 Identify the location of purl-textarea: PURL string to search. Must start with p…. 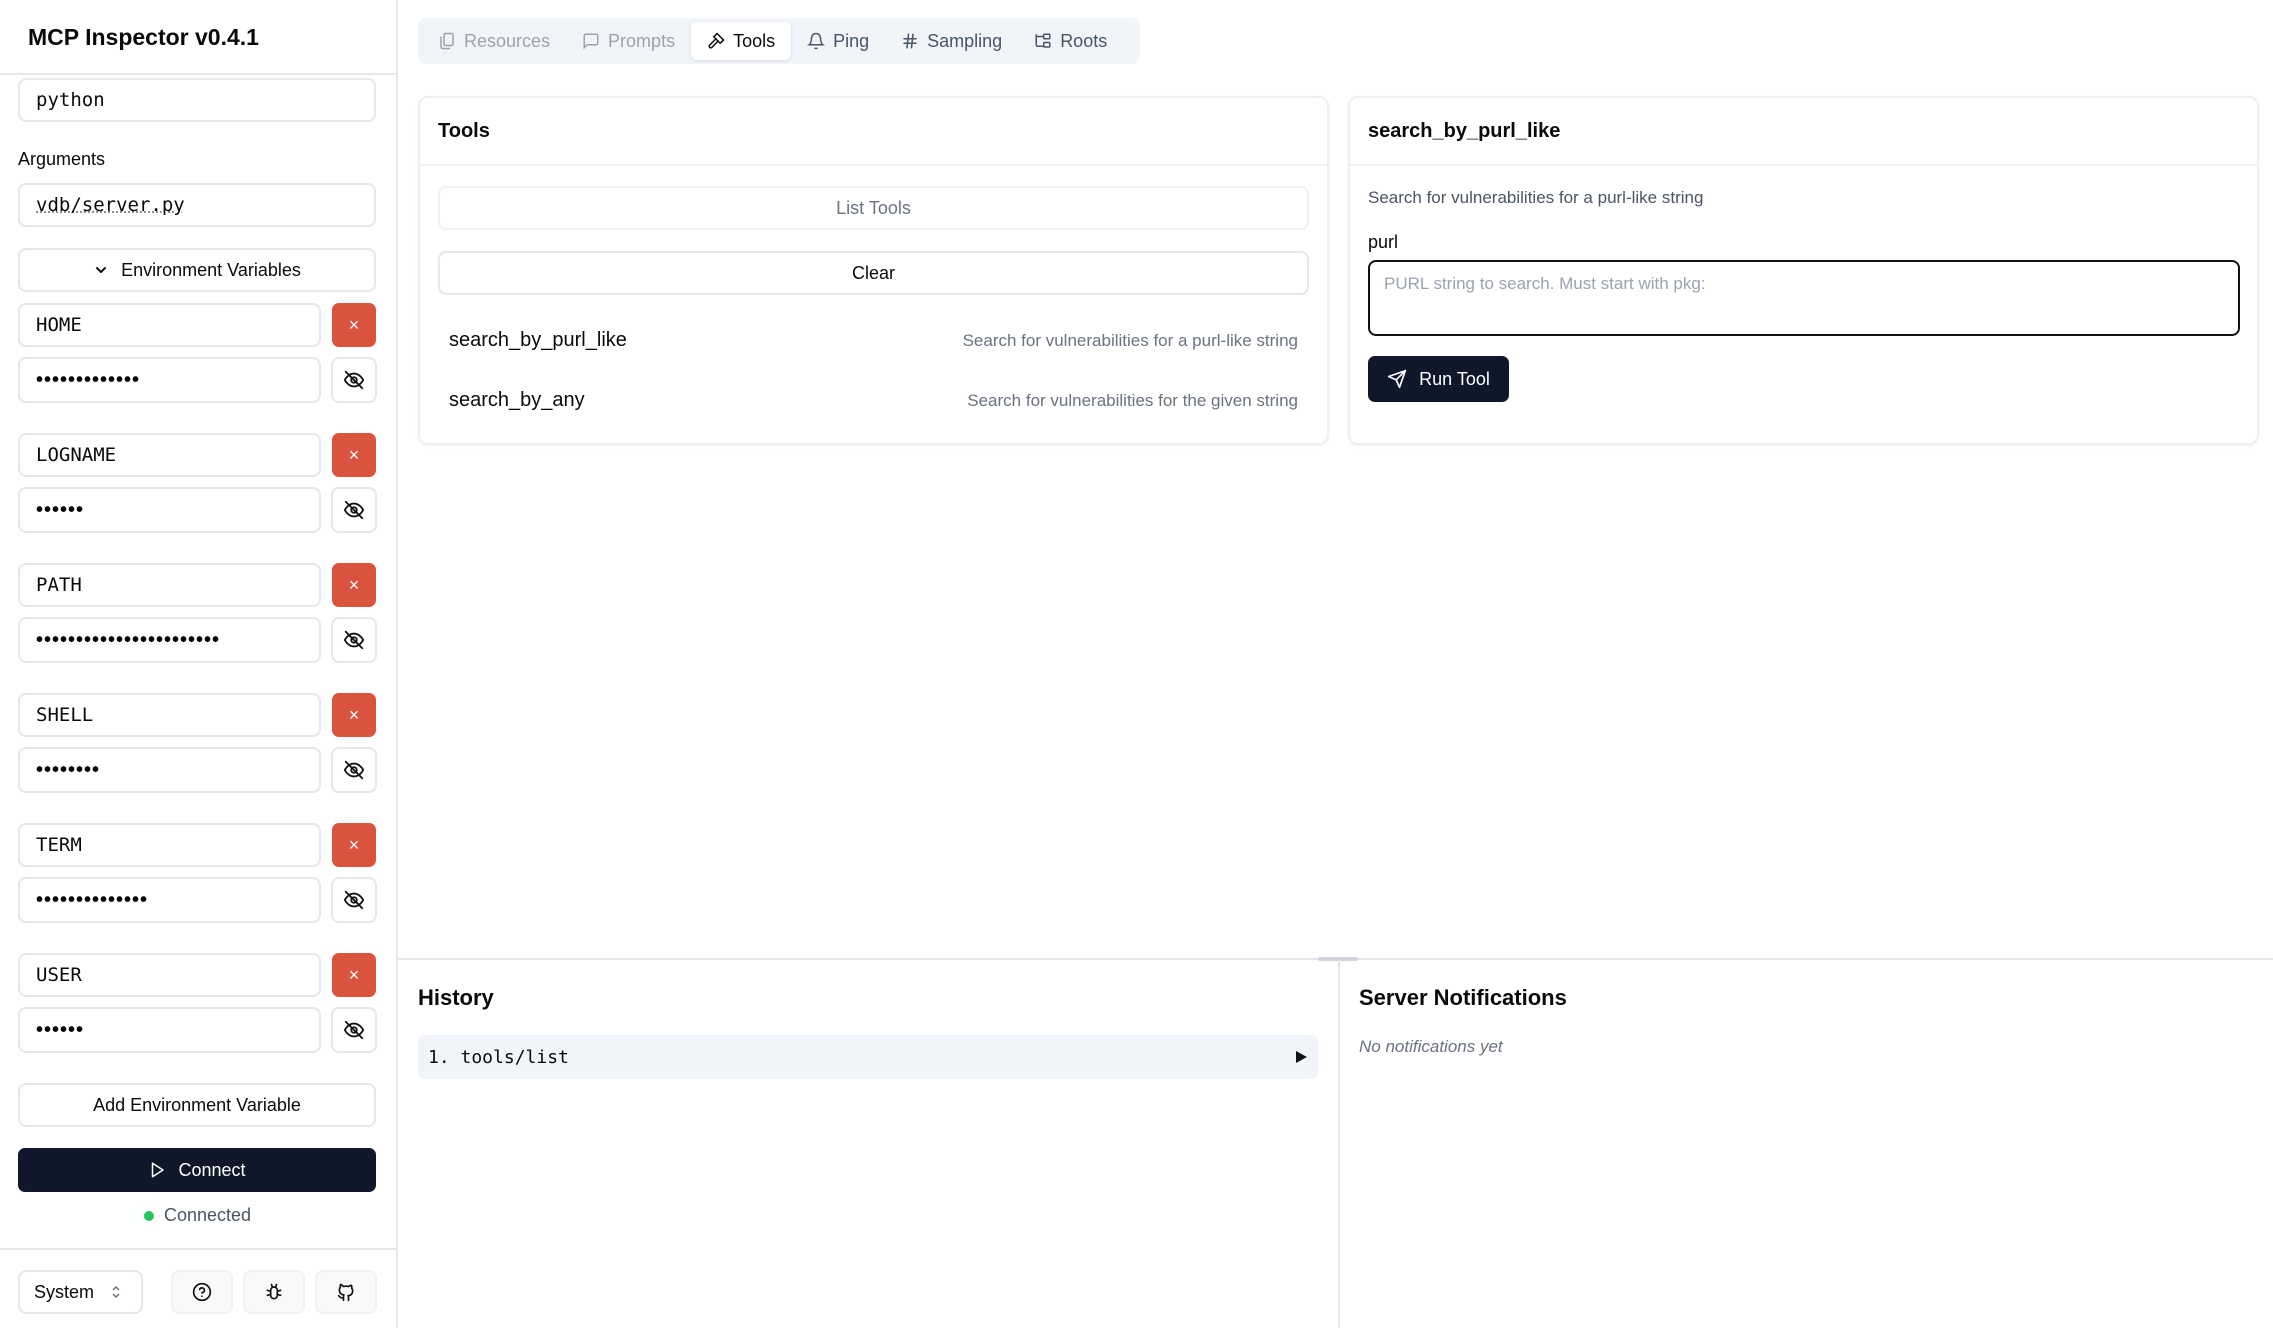
(1804, 298).